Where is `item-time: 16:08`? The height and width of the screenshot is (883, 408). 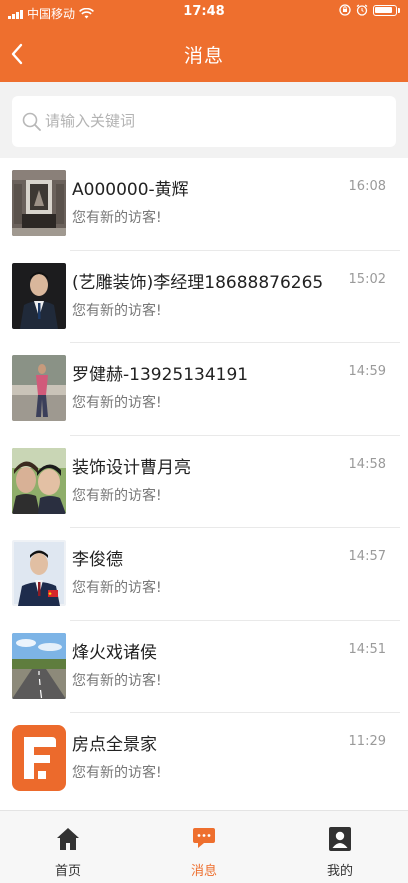
item-time: 16:08 is located at coordinates (367, 186).